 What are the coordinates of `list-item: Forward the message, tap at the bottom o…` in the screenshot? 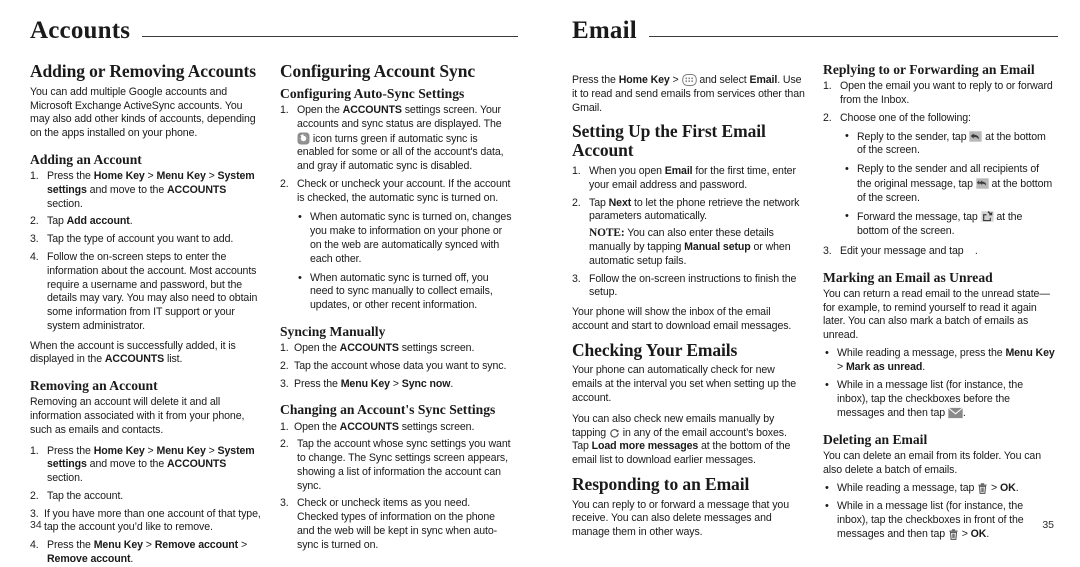 It's located at (949, 224).